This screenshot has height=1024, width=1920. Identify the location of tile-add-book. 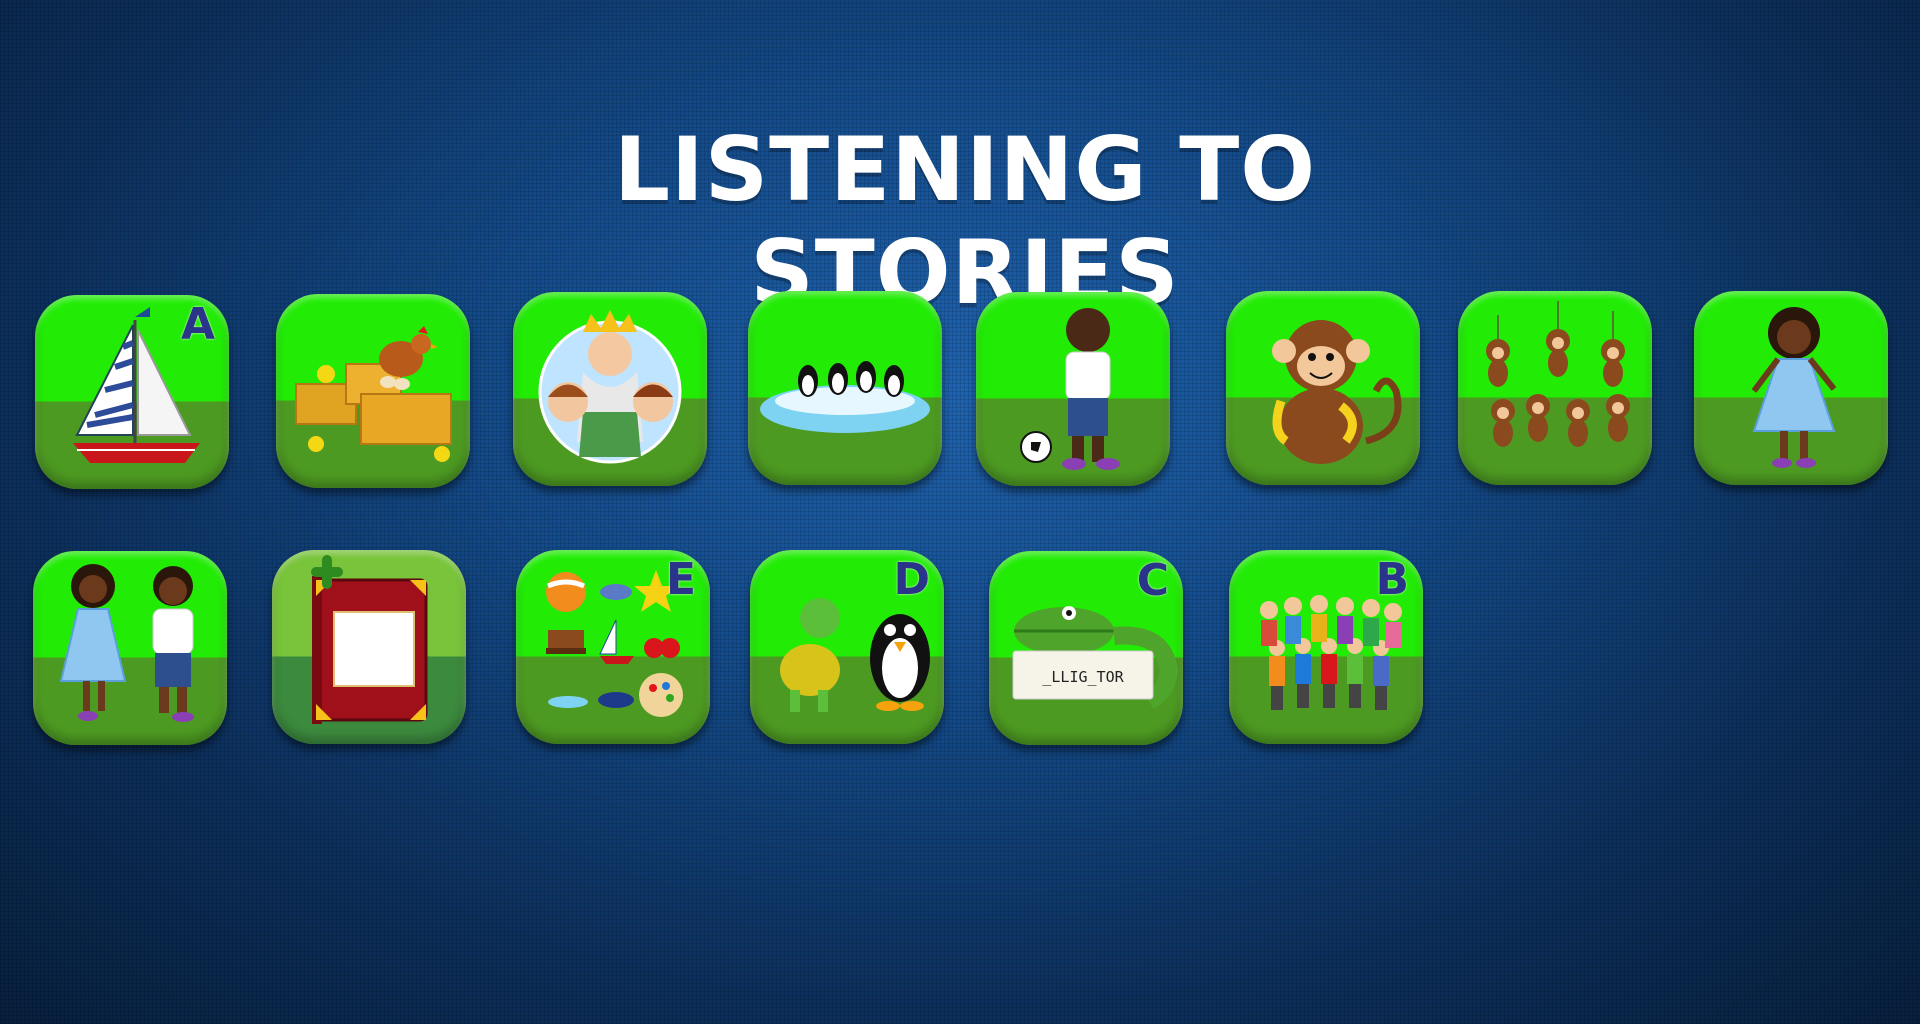
(369, 647).